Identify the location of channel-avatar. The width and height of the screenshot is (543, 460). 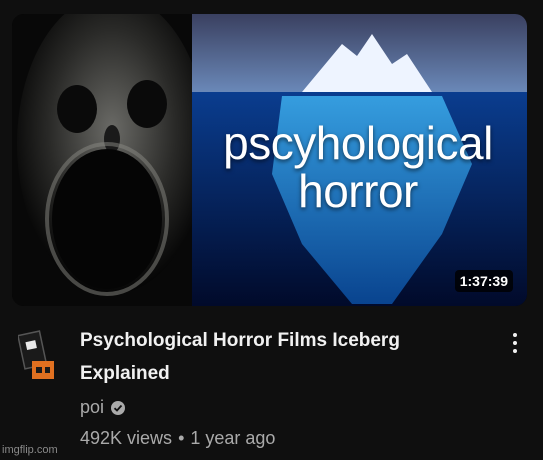
(38, 355).